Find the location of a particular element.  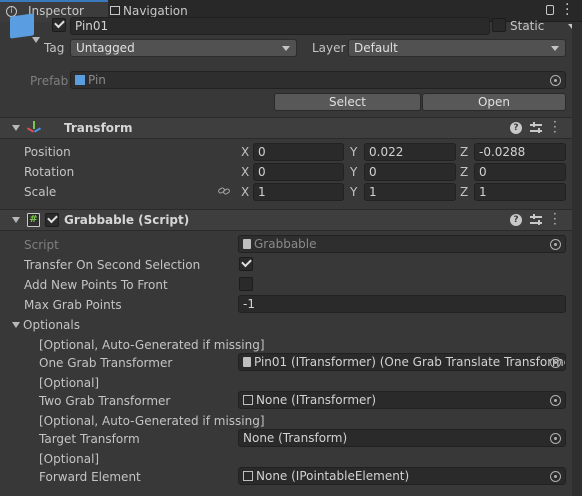

active-checkbox is located at coordinates (59, 24).